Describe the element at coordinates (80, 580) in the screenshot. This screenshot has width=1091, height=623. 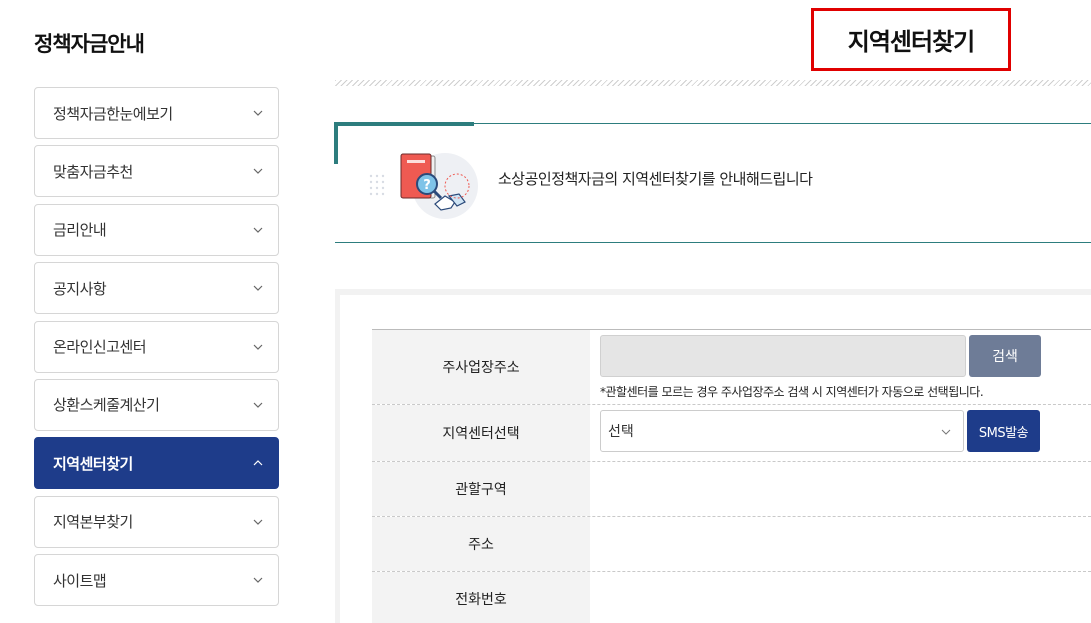
I see `sidebar-item-label: 사이트맵` at that location.